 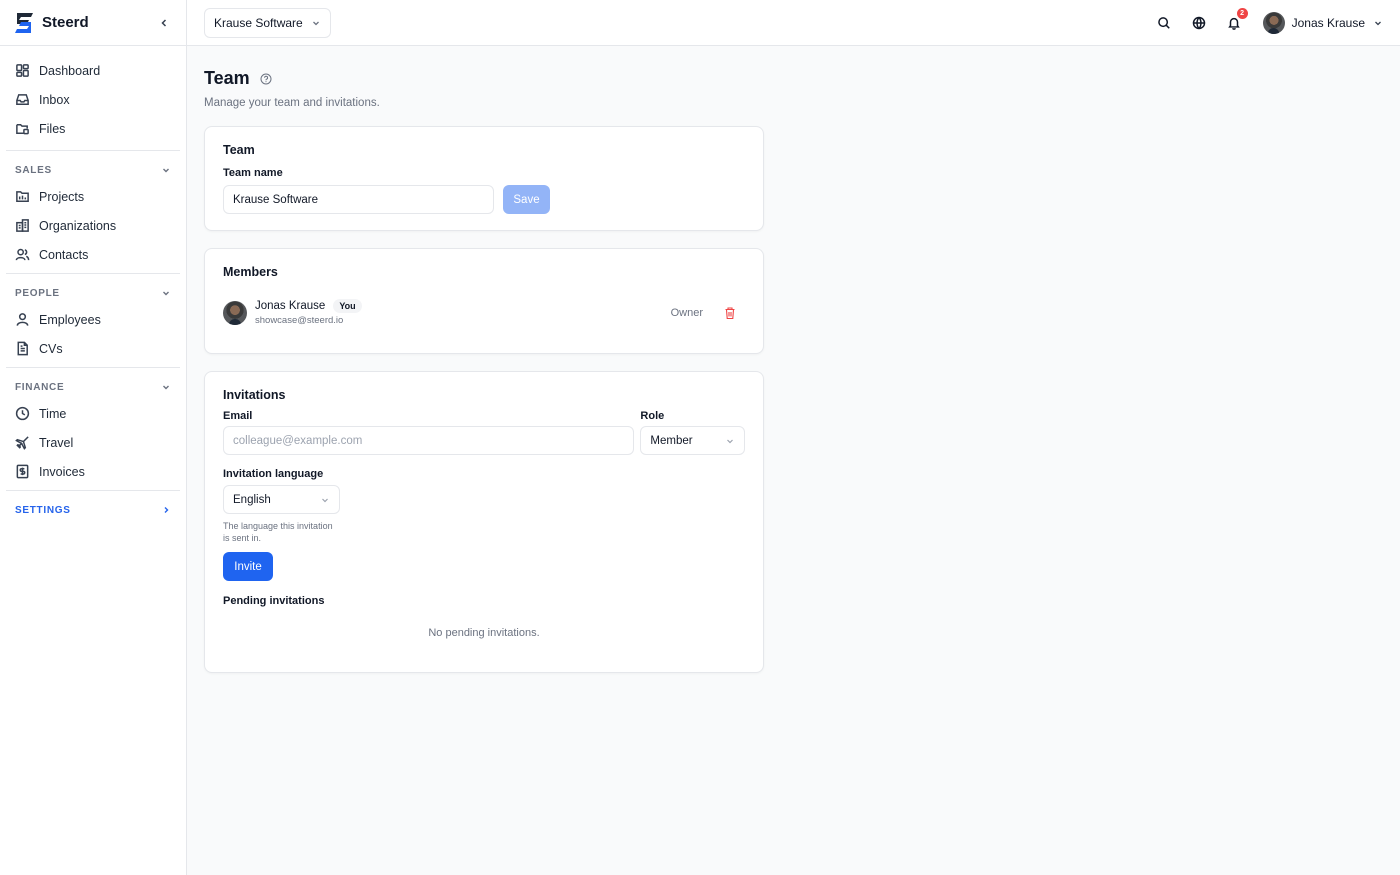 What do you see at coordinates (253, 173) in the screenshot?
I see `team-name-label: Team name` at bounding box center [253, 173].